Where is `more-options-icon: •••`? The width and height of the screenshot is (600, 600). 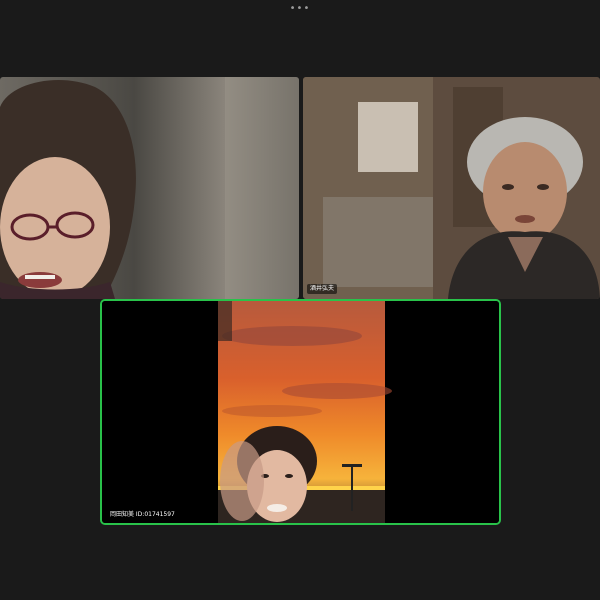 more-options-icon: ••• is located at coordinates (300, 8).